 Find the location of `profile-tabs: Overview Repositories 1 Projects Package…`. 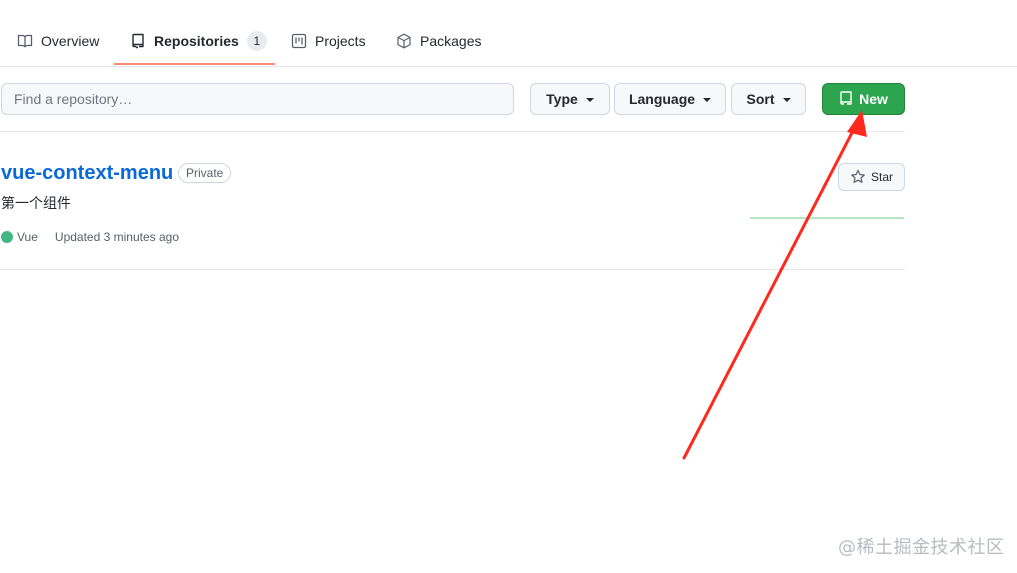

profile-tabs: Overview Repositories 1 Projects Package… is located at coordinates (508, 33).